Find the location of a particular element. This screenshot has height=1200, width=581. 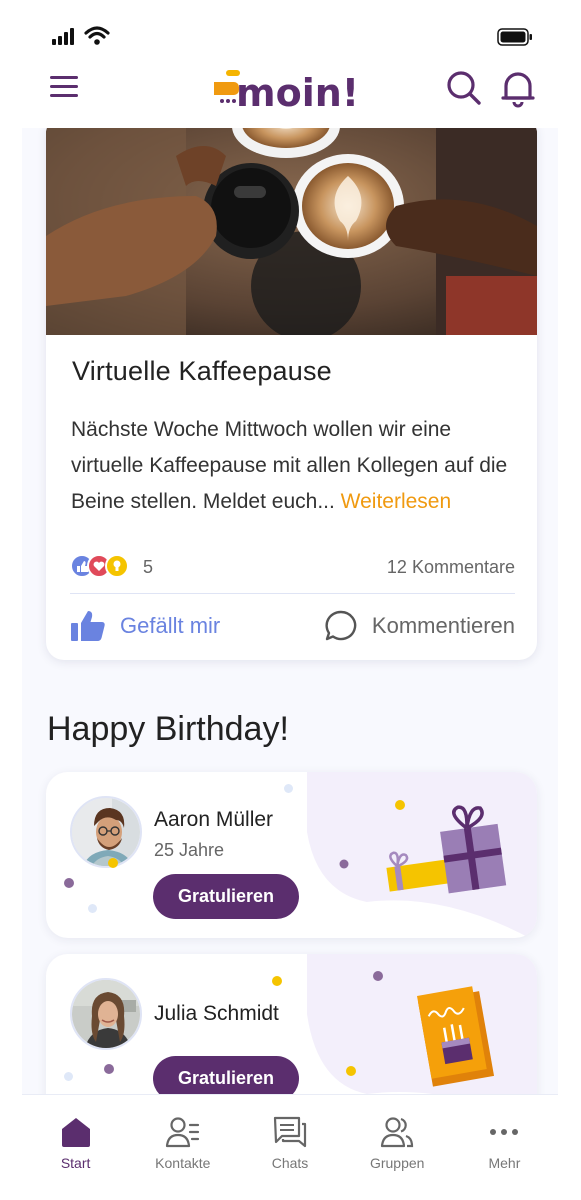

battery-icon is located at coordinates (514, 37).